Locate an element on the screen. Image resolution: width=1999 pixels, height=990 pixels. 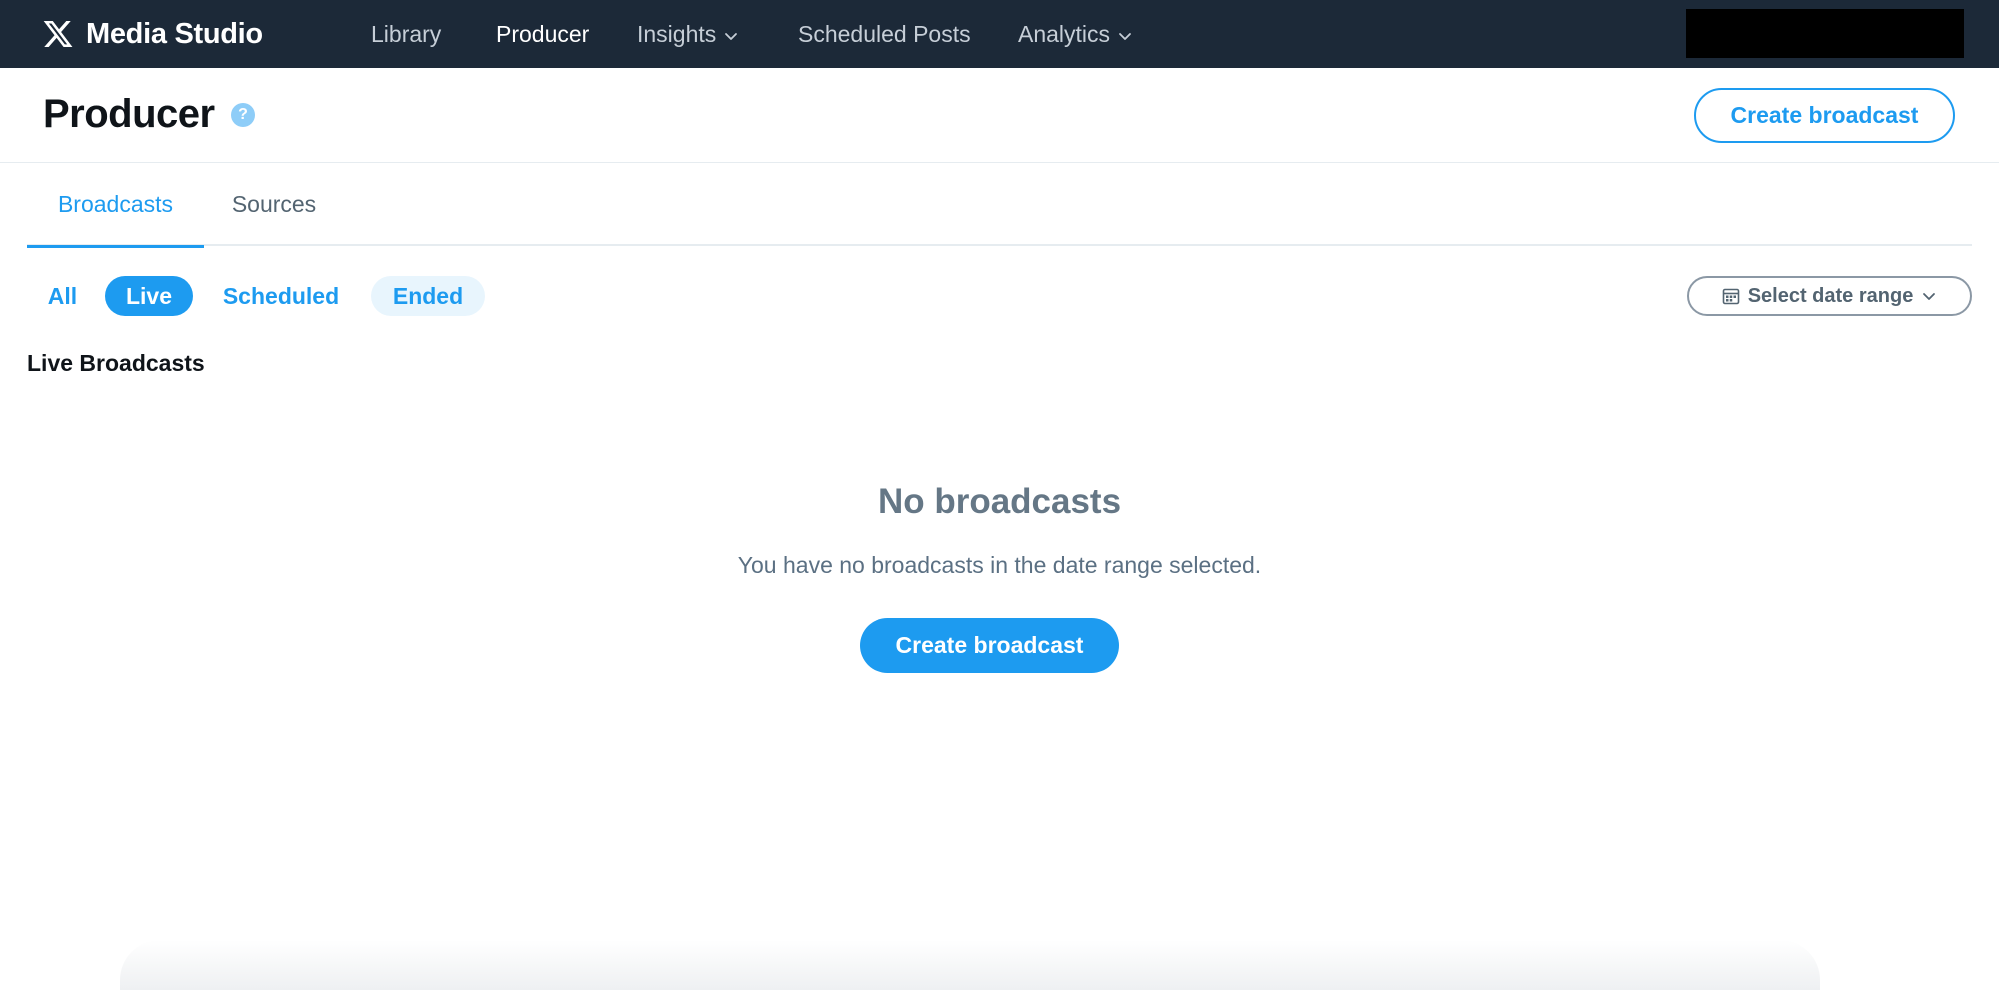
page-title: Producer is located at coordinates (129, 114).